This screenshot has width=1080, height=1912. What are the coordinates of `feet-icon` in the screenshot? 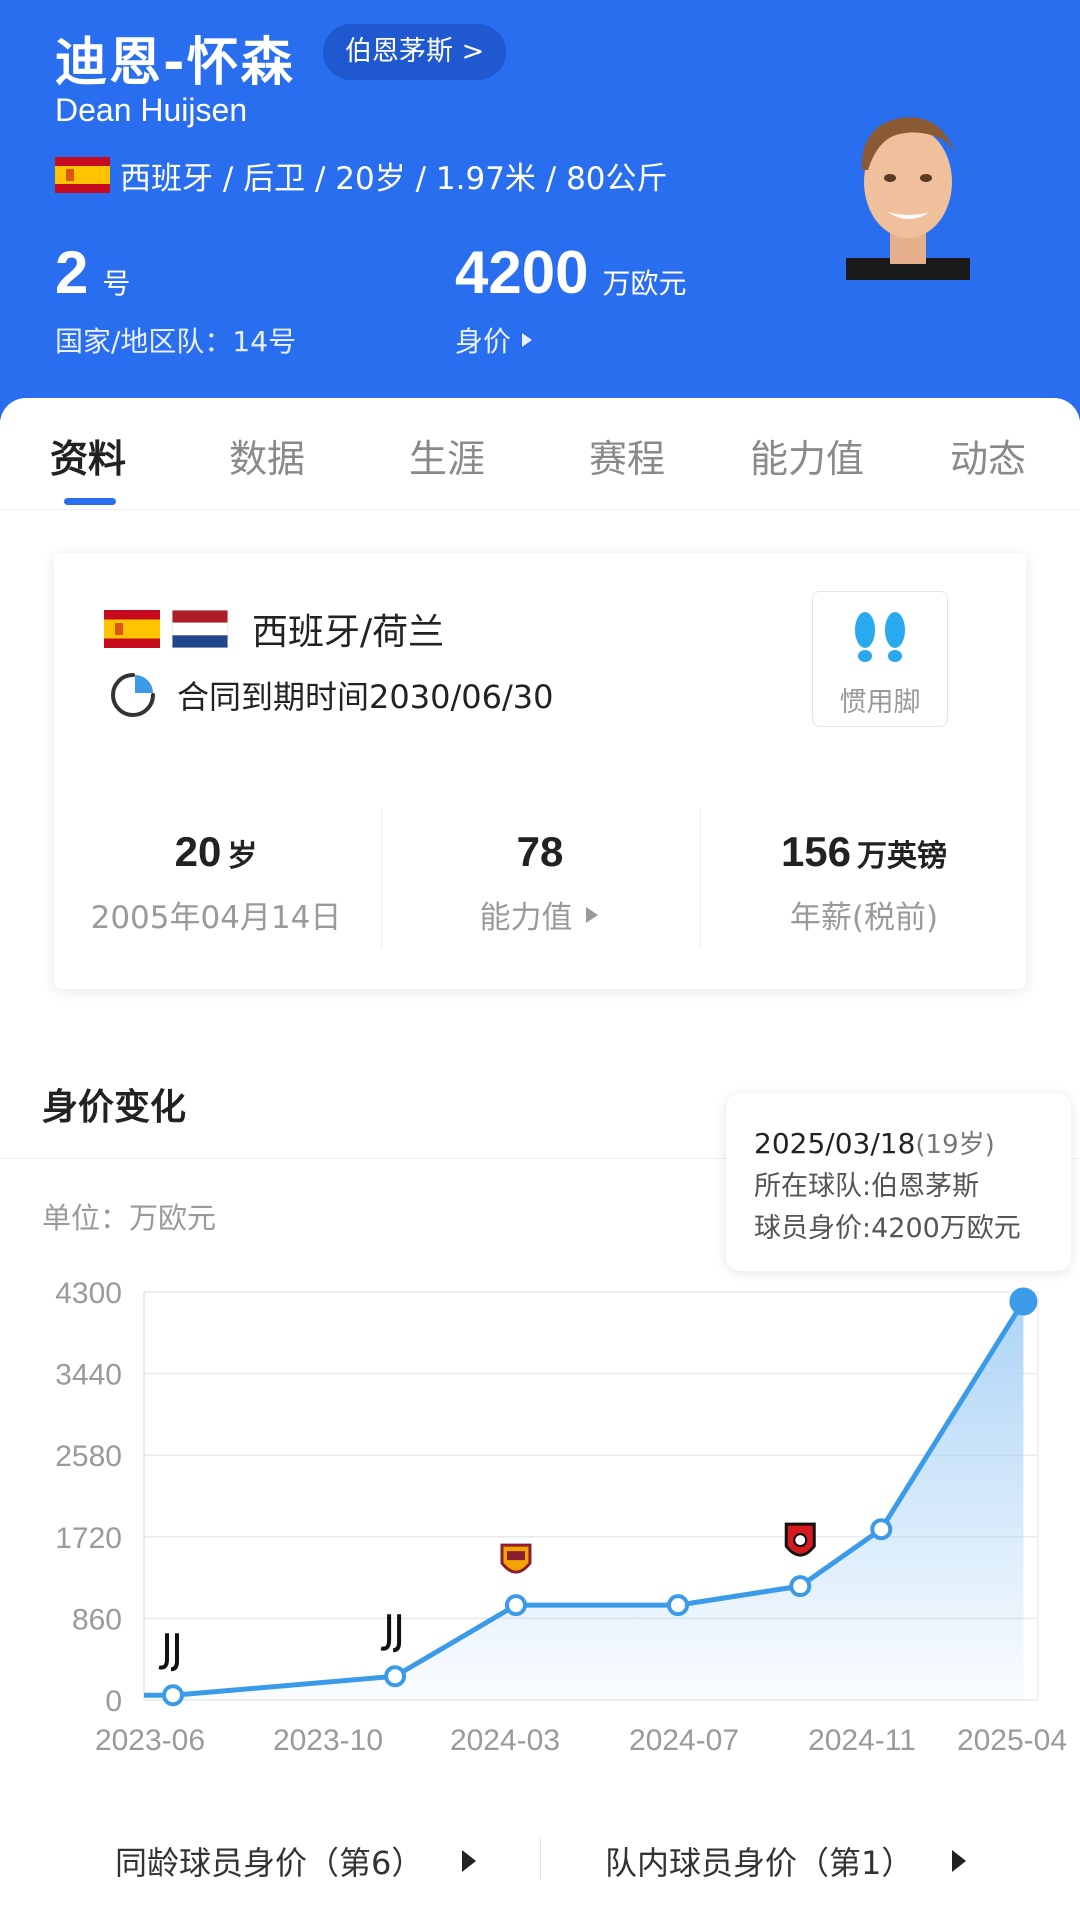 It's located at (880, 637).